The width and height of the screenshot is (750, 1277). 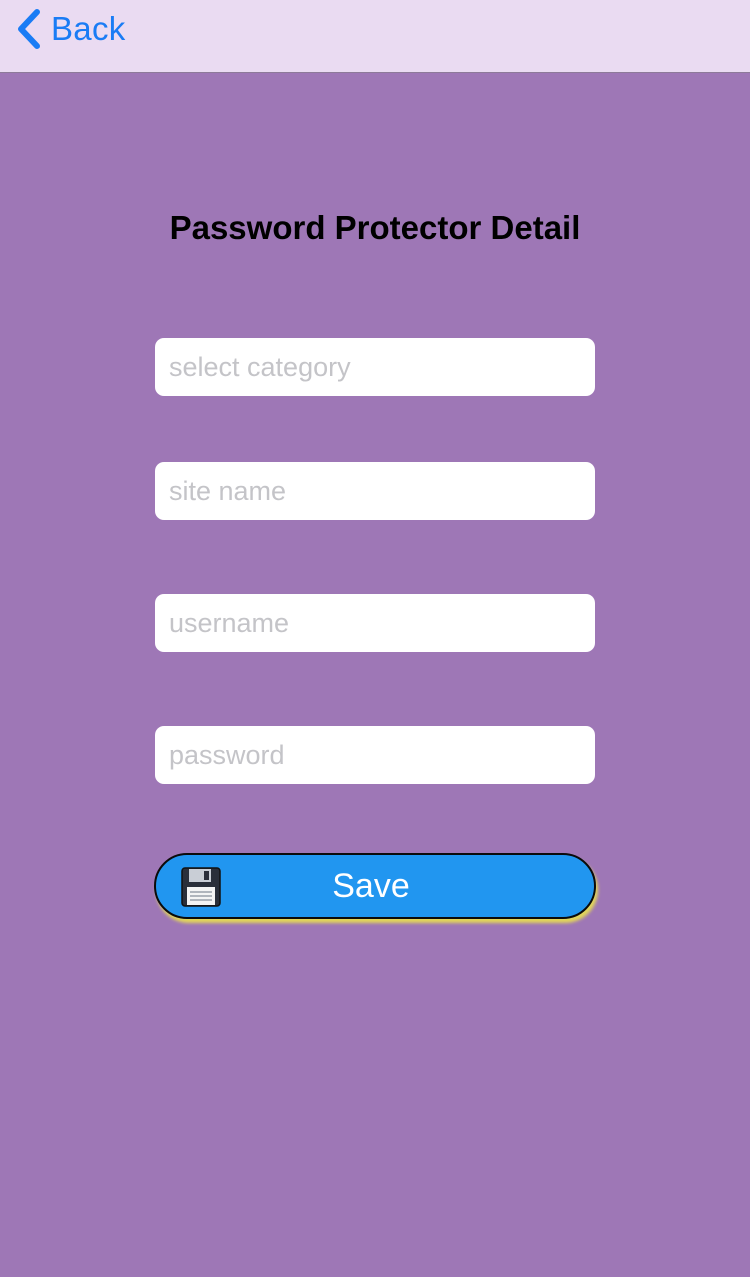 What do you see at coordinates (375, 227) in the screenshot?
I see `page-title: Password Protector Detail` at bounding box center [375, 227].